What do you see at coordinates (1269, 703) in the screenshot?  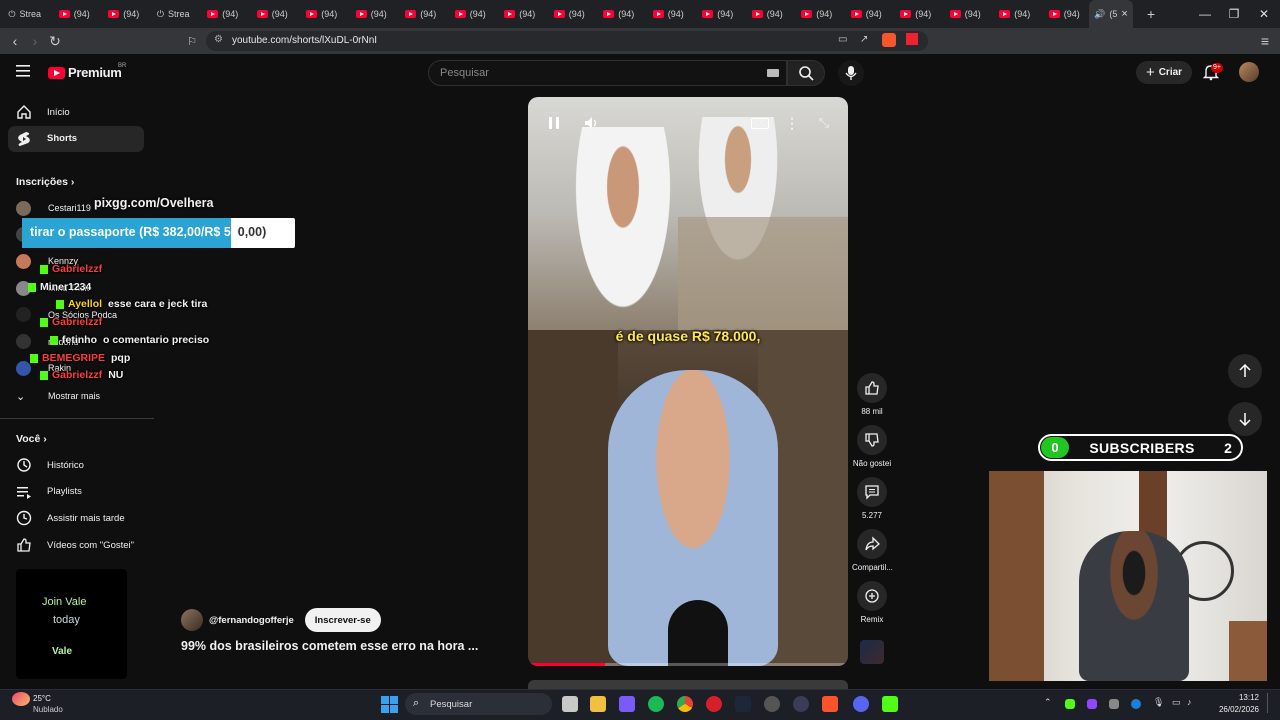 I see `show-desktop-button` at bounding box center [1269, 703].